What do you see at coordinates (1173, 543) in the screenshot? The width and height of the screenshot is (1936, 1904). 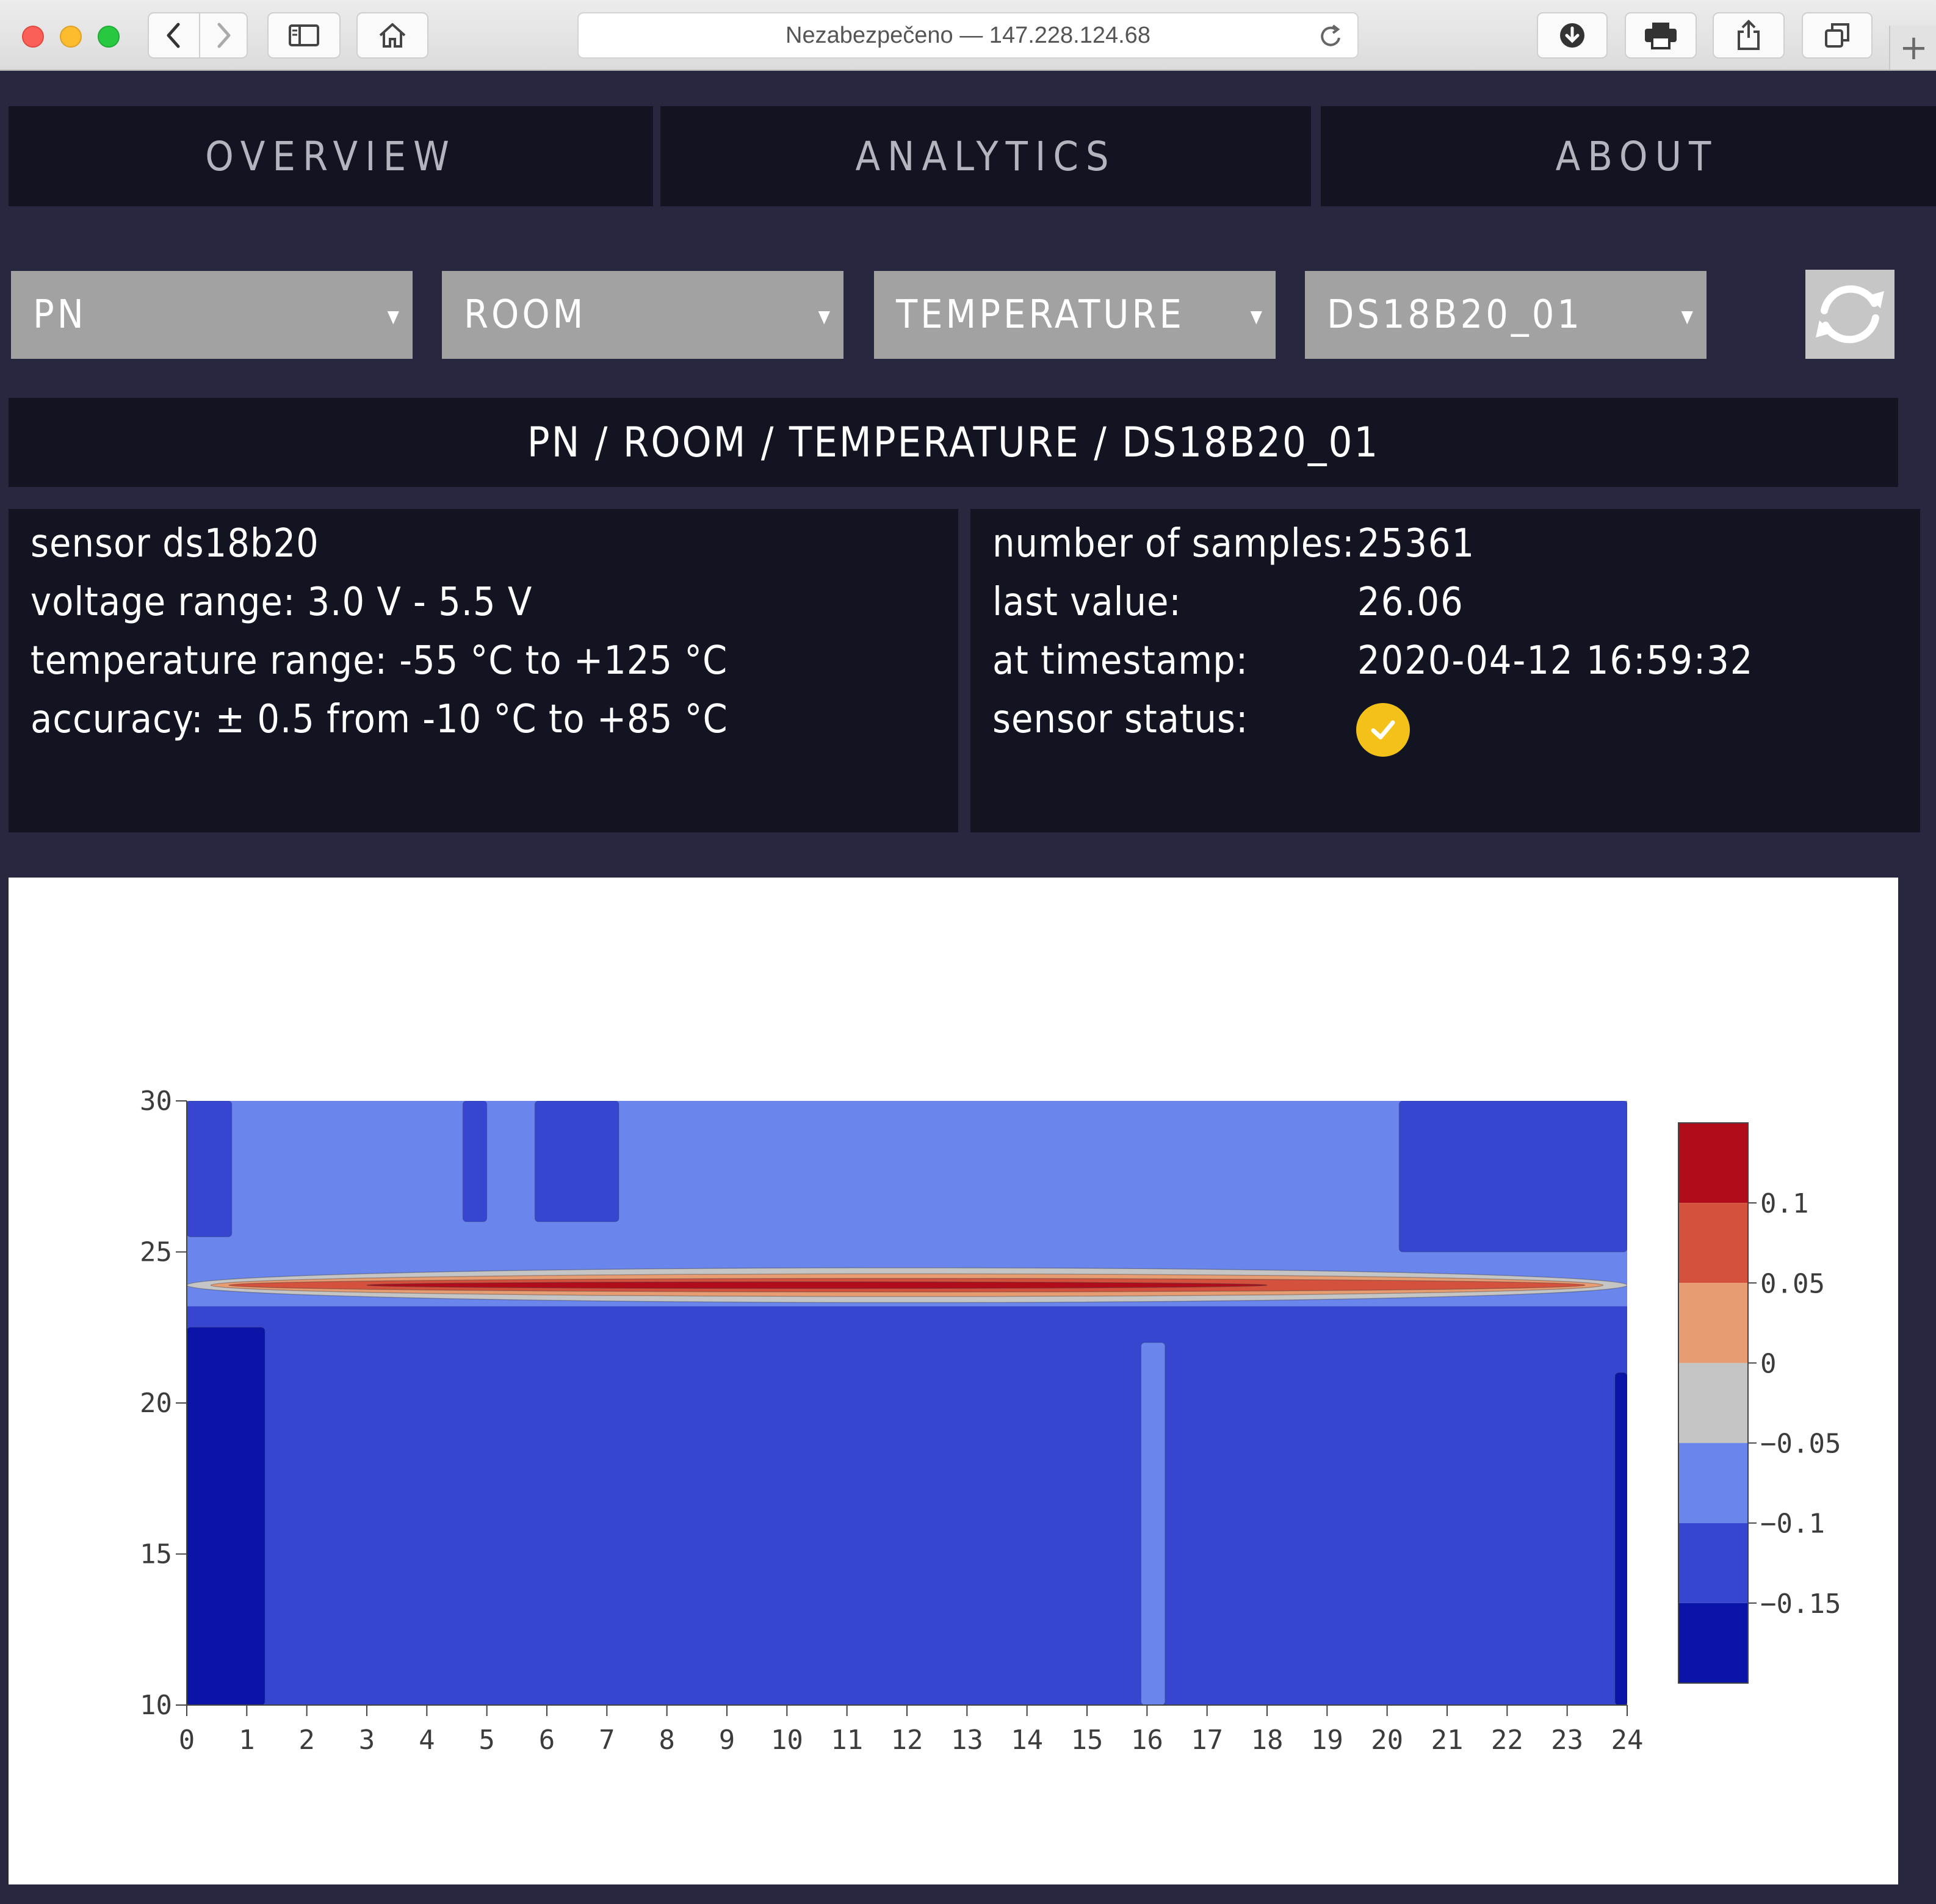 I see `samples-label: number of samples:` at bounding box center [1173, 543].